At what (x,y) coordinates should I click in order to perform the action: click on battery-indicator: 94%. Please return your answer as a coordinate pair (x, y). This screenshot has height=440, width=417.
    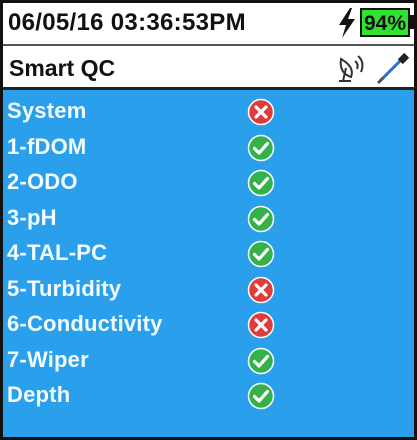
    Looking at the image, I should click on (385, 22).